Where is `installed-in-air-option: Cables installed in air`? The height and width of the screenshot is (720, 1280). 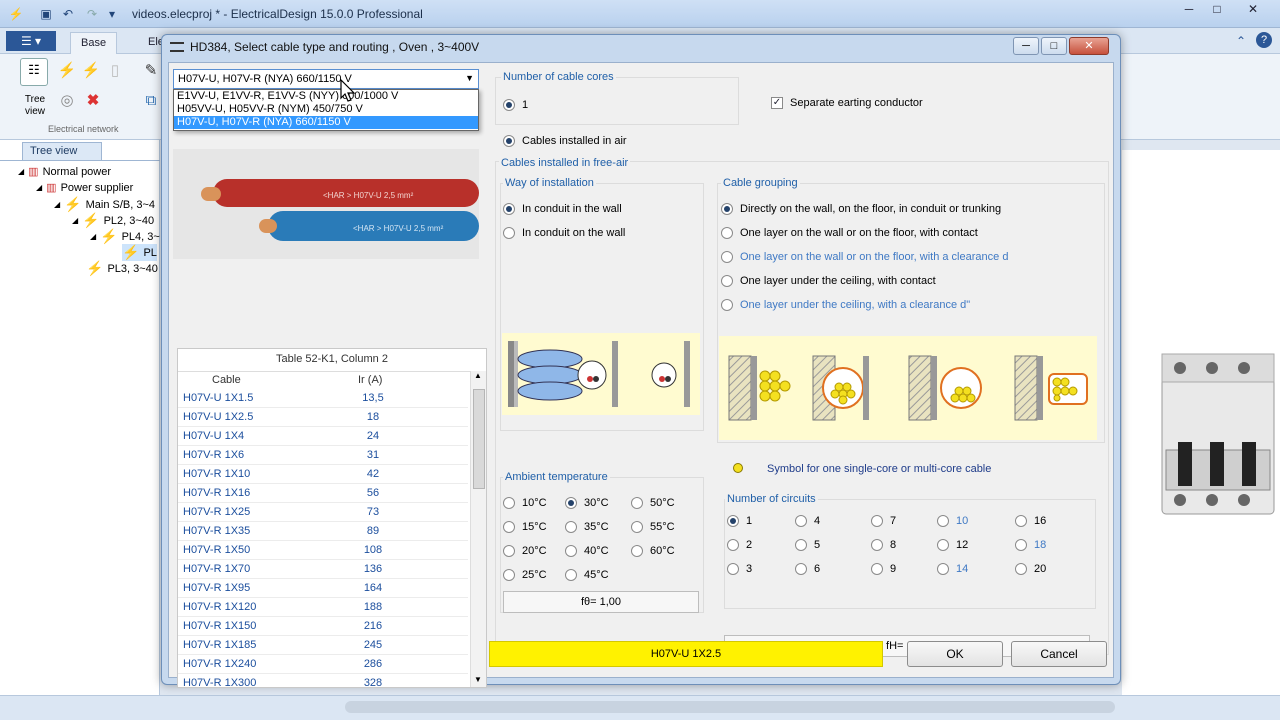
installed-in-air-option: Cables installed in air is located at coordinates (565, 141).